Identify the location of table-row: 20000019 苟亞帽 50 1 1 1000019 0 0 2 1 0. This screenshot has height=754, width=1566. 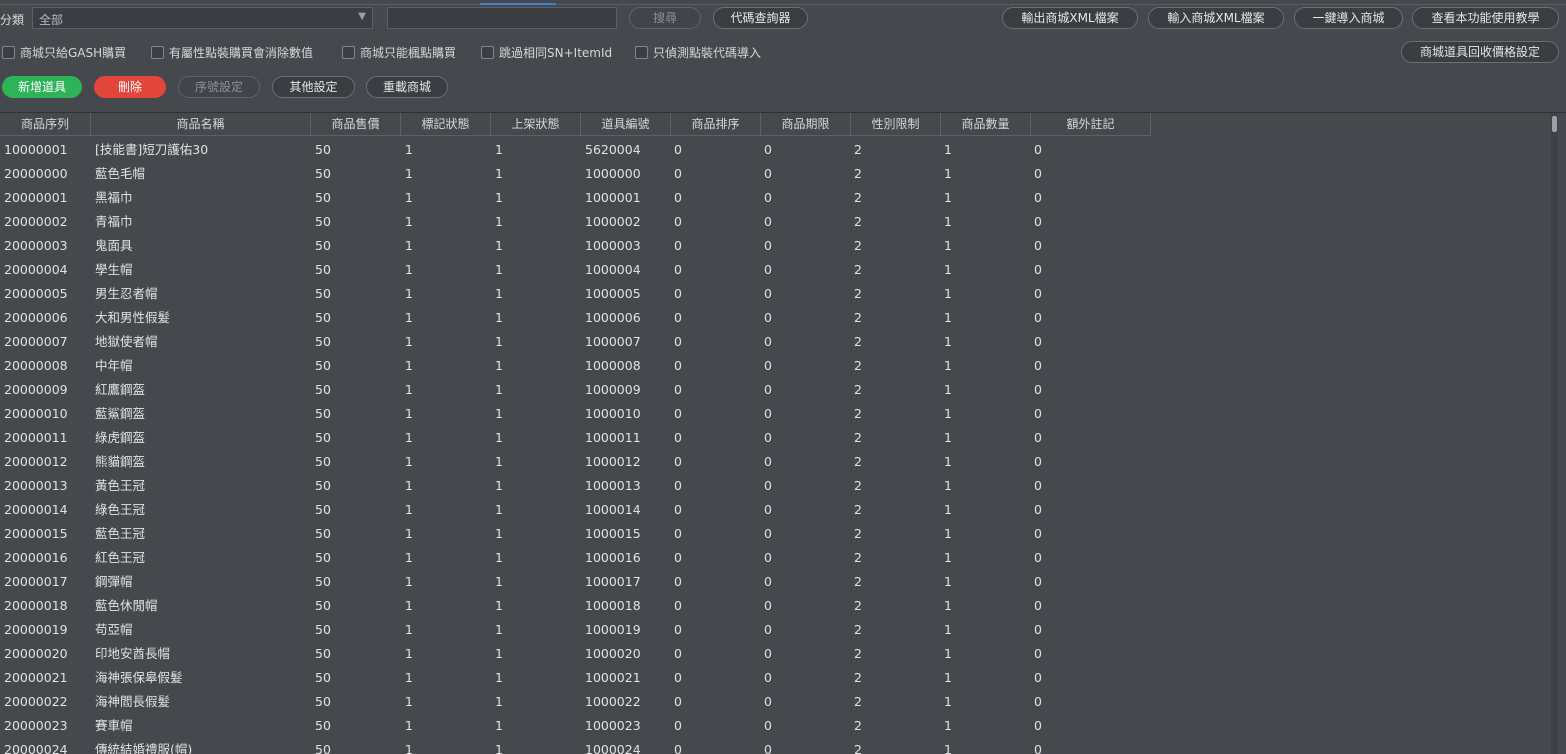
(774, 630).